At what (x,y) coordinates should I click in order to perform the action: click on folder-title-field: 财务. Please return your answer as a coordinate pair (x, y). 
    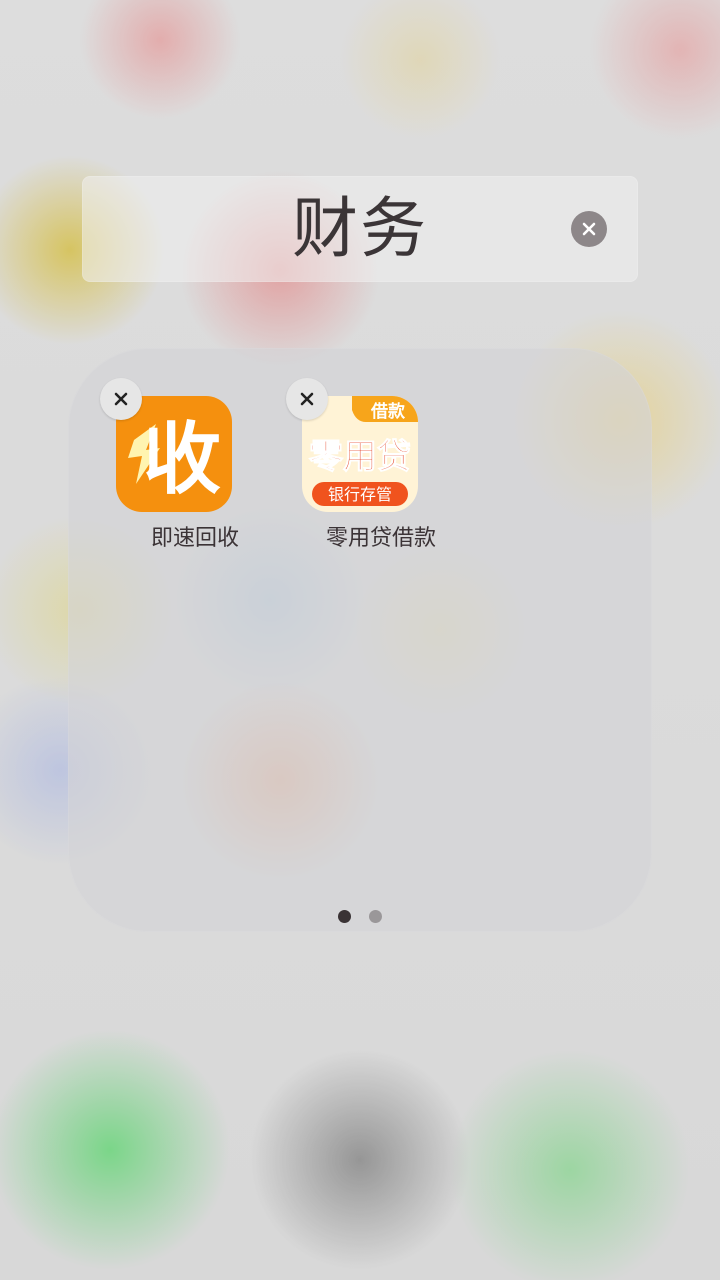
    Looking at the image, I should click on (360, 229).